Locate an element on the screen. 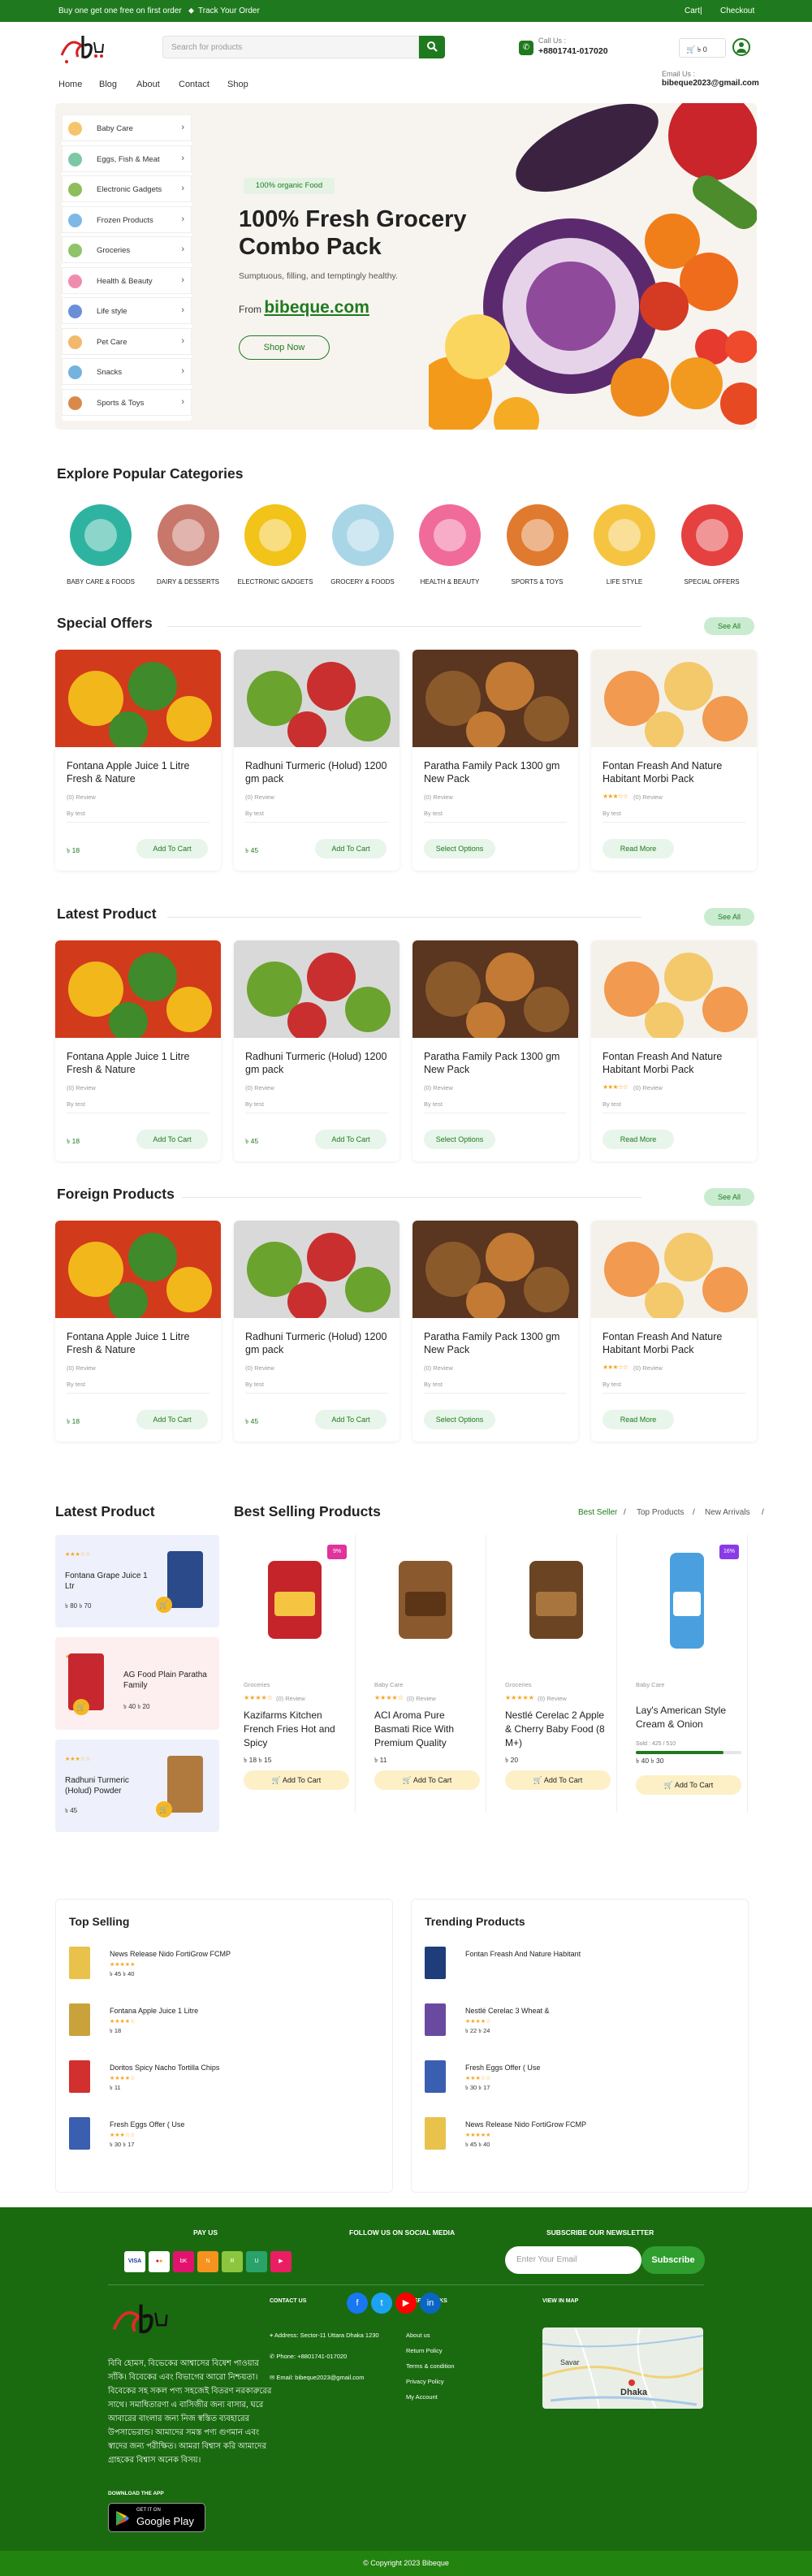  cart-link: Cart is located at coordinates (692, 10).